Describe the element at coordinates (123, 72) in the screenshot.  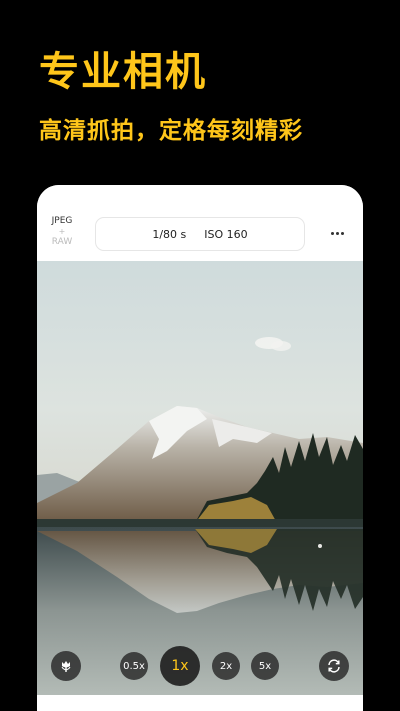
I see `promo-headline: 专业相机` at that location.